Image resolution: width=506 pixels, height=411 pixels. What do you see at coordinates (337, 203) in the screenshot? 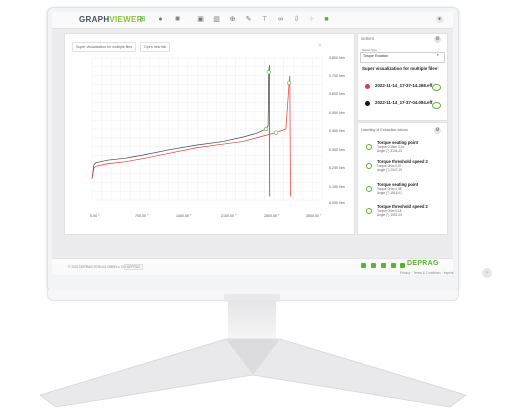
I see `y-tick-label: 0.000 Nm` at bounding box center [337, 203].